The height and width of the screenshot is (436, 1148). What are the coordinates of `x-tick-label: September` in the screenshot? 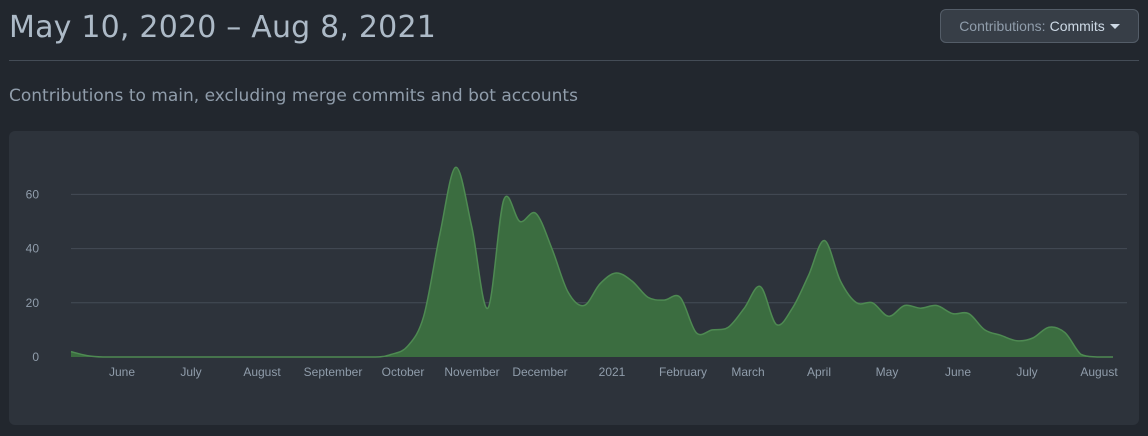 It's located at (333, 372).